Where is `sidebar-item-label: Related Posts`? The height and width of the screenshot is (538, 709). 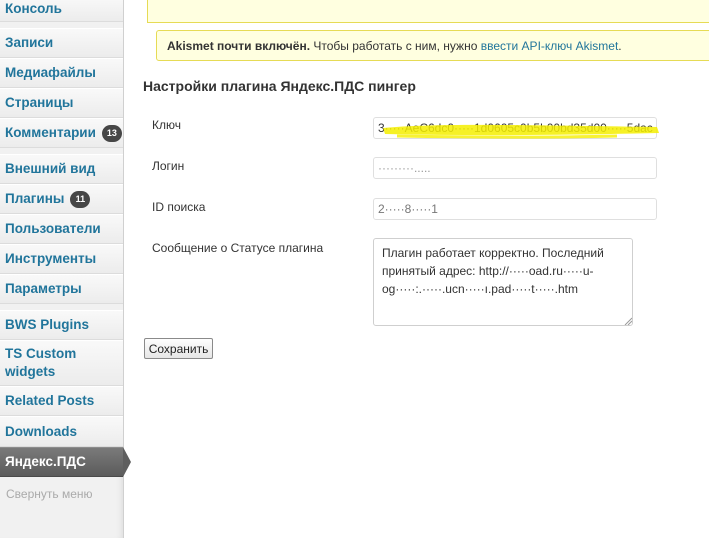
sidebar-item-label: Related Posts is located at coordinates (50, 400).